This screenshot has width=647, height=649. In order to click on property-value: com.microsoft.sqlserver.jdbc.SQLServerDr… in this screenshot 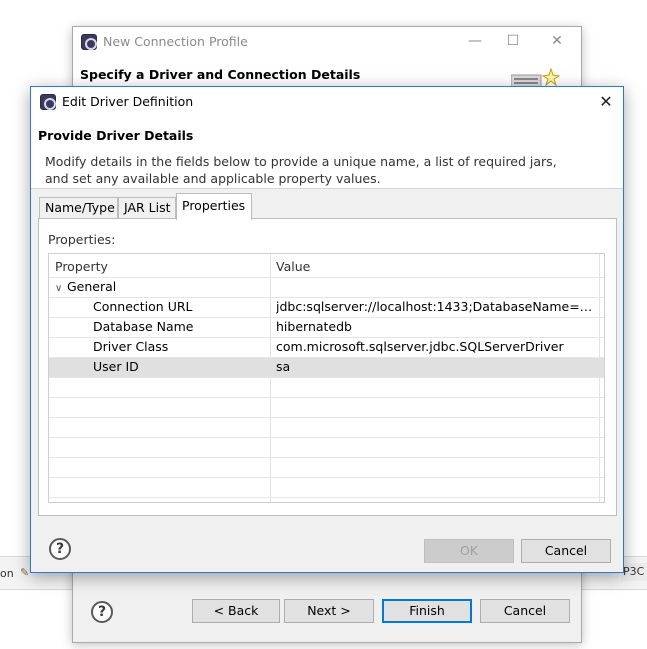, I will do `click(437, 346)`.